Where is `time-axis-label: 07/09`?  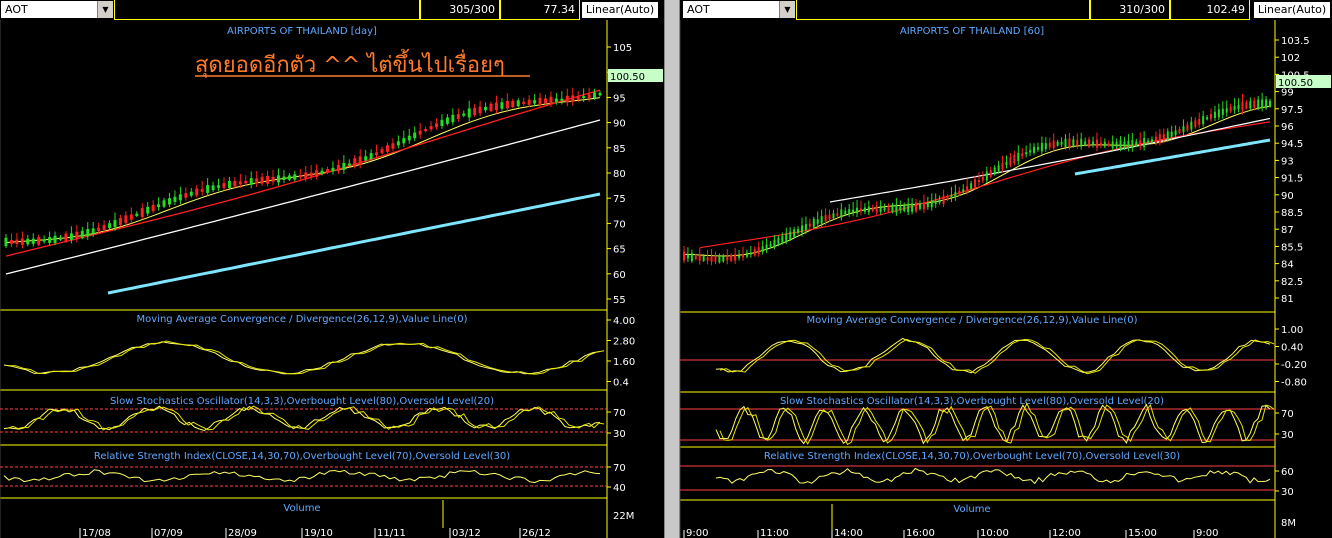 time-axis-label: 07/09 is located at coordinates (168, 533).